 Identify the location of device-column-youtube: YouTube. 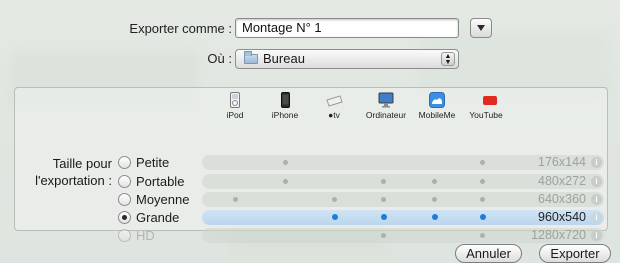
(486, 106).